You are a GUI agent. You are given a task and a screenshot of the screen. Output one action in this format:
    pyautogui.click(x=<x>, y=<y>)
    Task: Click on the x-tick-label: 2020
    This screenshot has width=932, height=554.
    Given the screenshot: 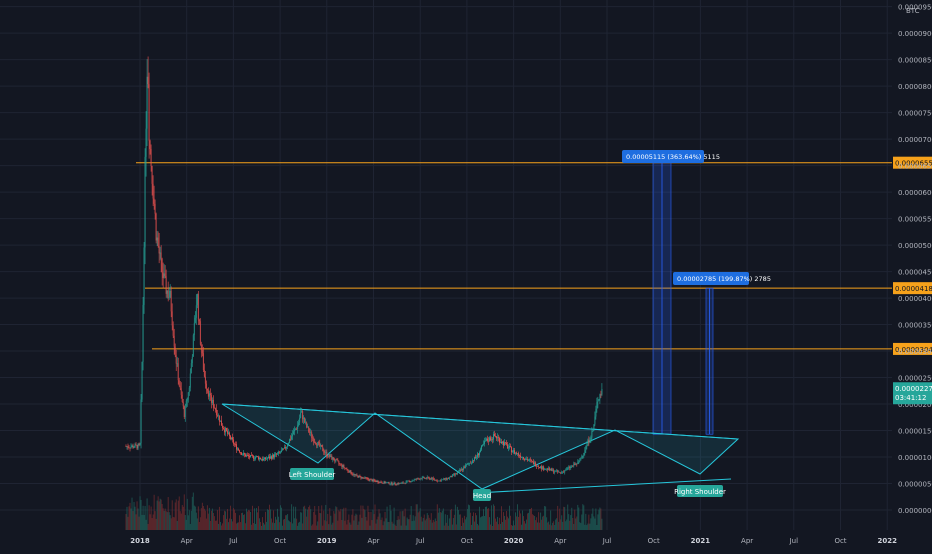 What is the action you would take?
    pyautogui.click(x=514, y=541)
    